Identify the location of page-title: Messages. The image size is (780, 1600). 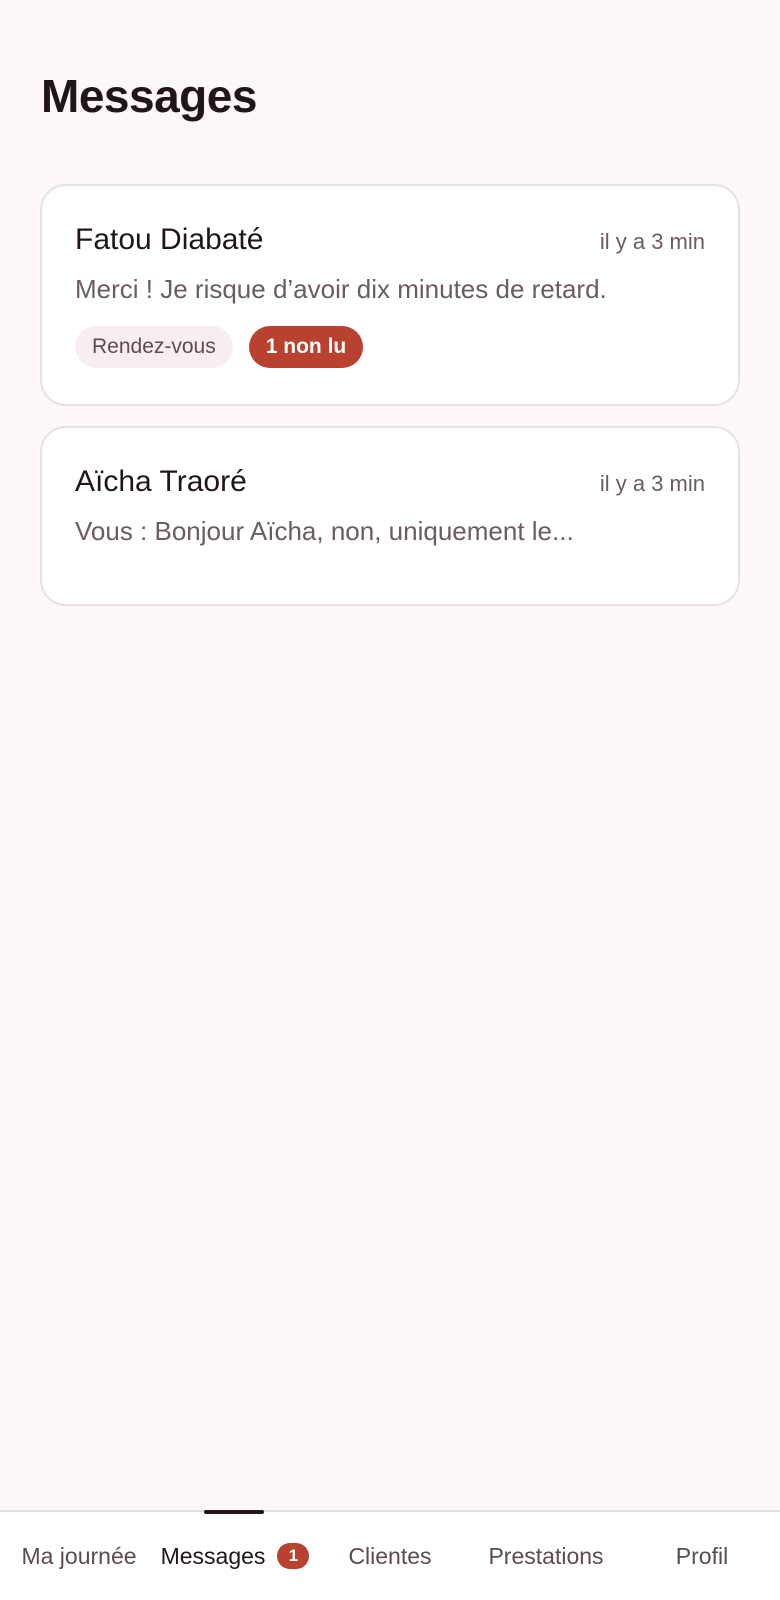
(149, 96).